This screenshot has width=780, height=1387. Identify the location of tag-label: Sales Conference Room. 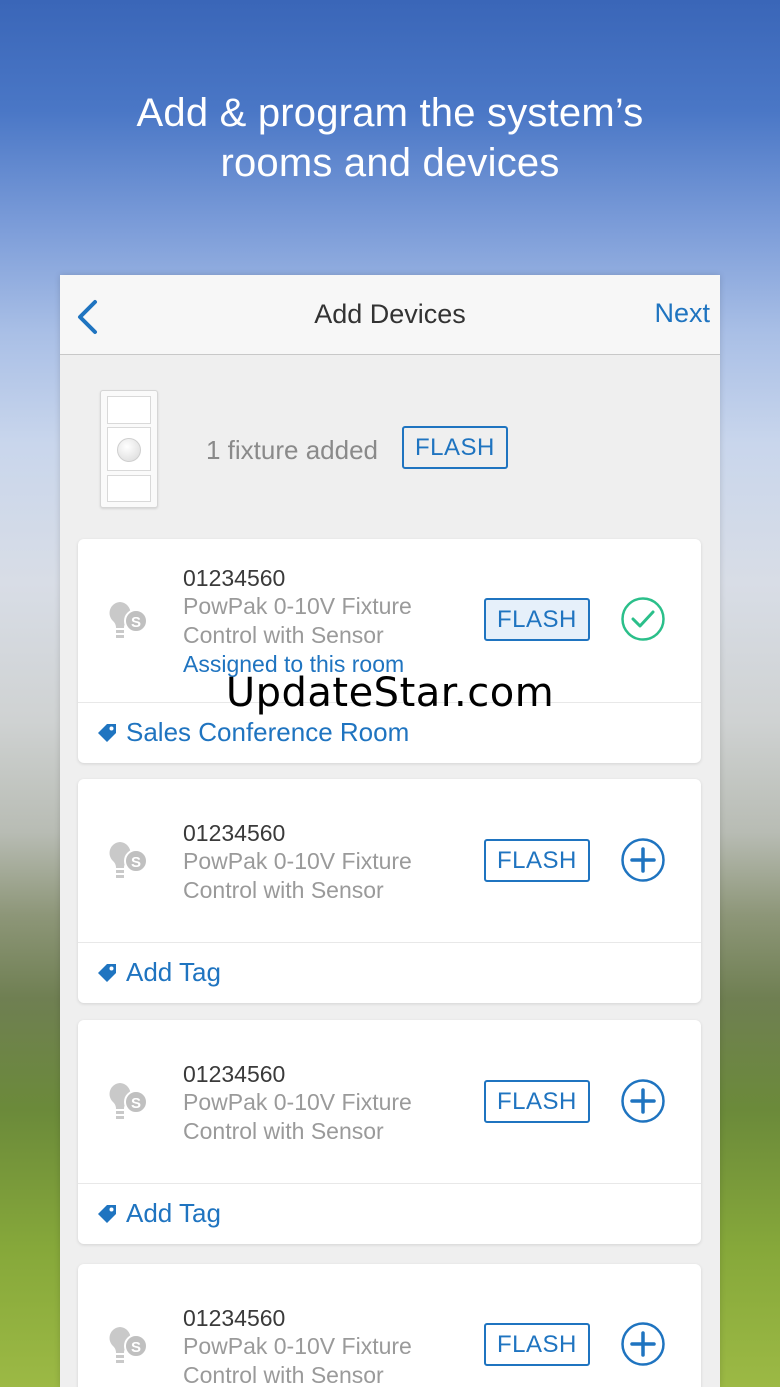
(268, 732).